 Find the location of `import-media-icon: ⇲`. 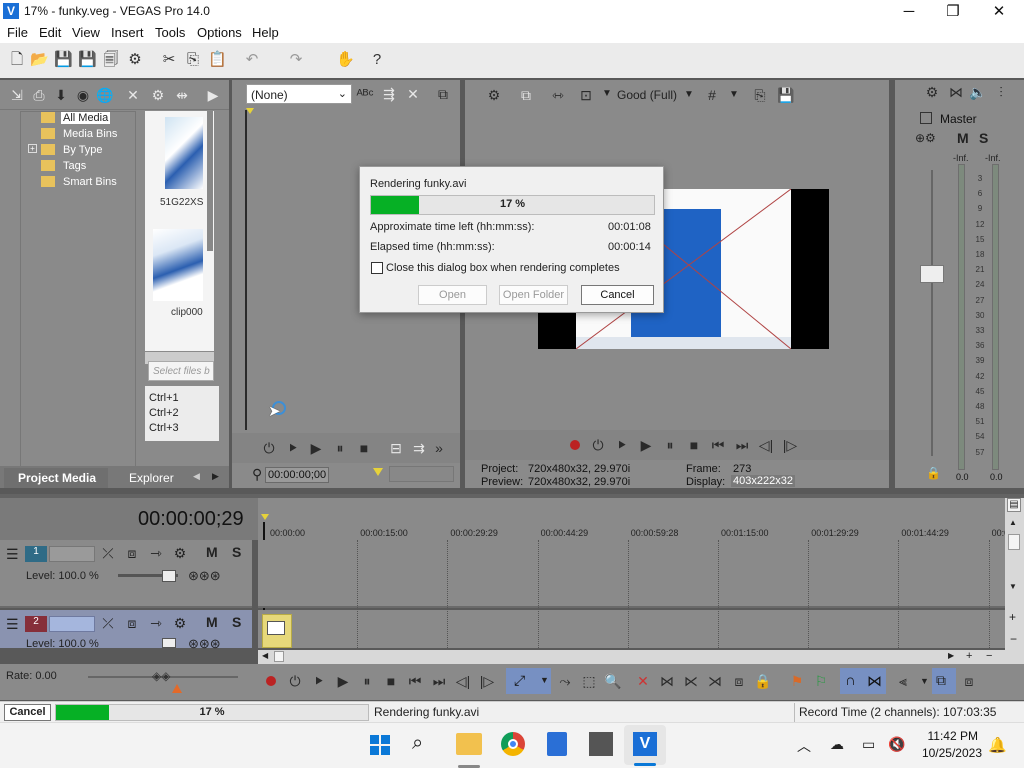

import-media-icon: ⇲ is located at coordinates (17, 95).